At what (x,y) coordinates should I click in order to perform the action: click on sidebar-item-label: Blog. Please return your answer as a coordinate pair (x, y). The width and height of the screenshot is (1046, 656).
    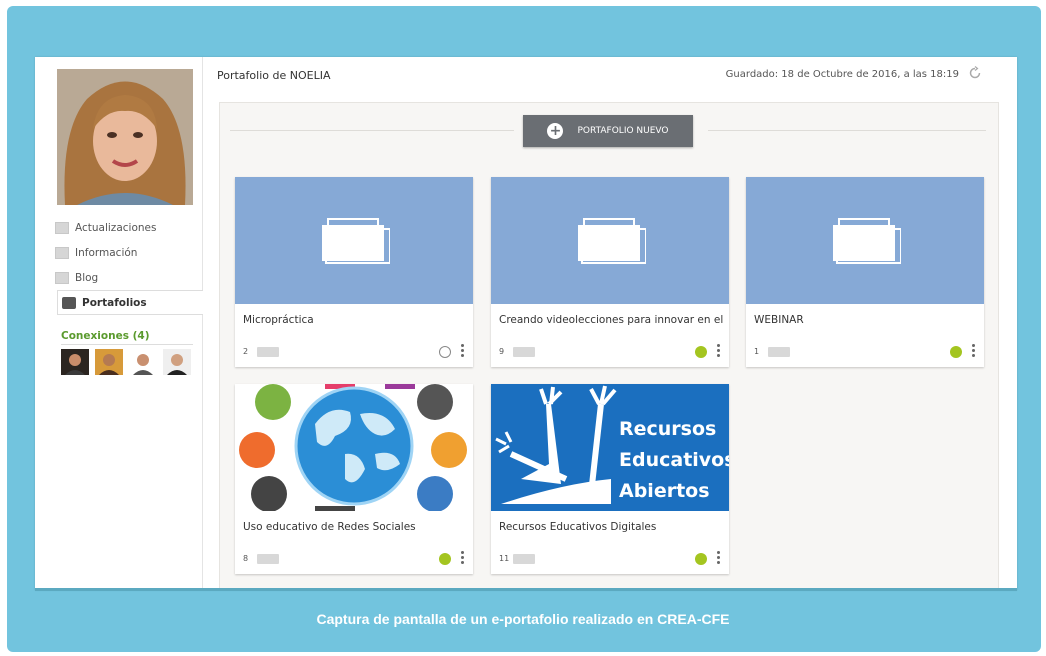
    Looking at the image, I should click on (87, 277).